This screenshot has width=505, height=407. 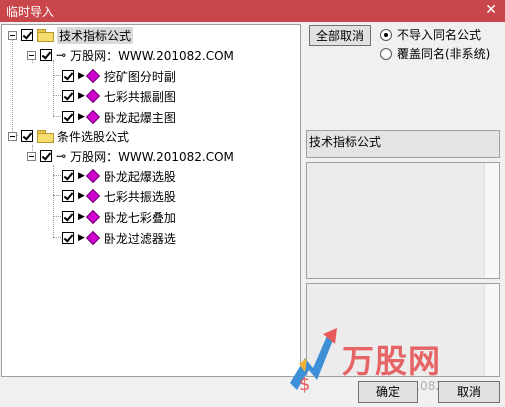 I want to click on tree-item: ▶ 七彩共振选股, so click(x=119, y=196).